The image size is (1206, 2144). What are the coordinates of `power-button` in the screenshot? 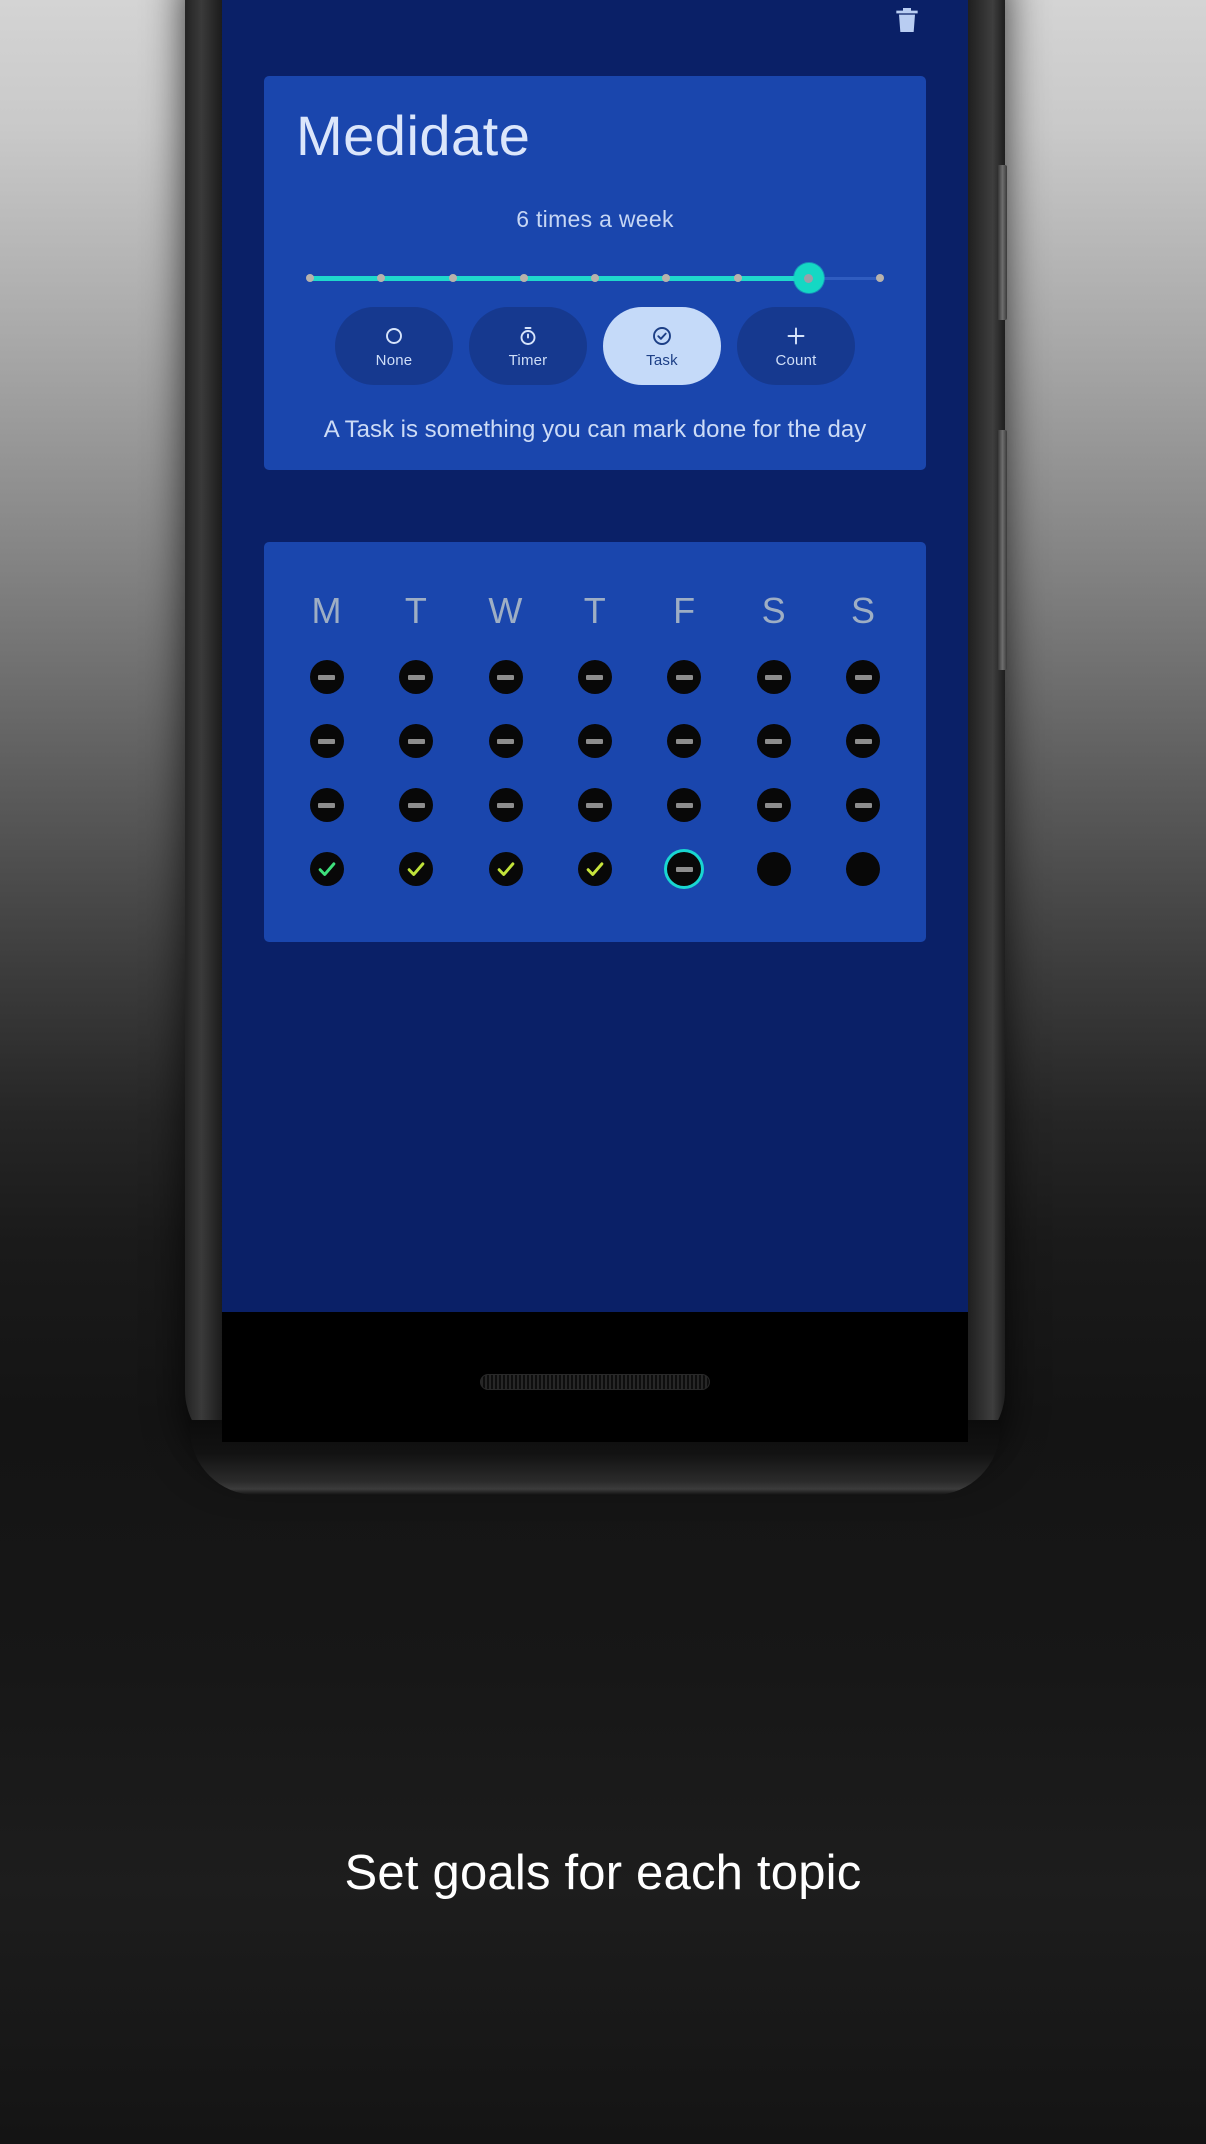 It's located at (1002, 242).